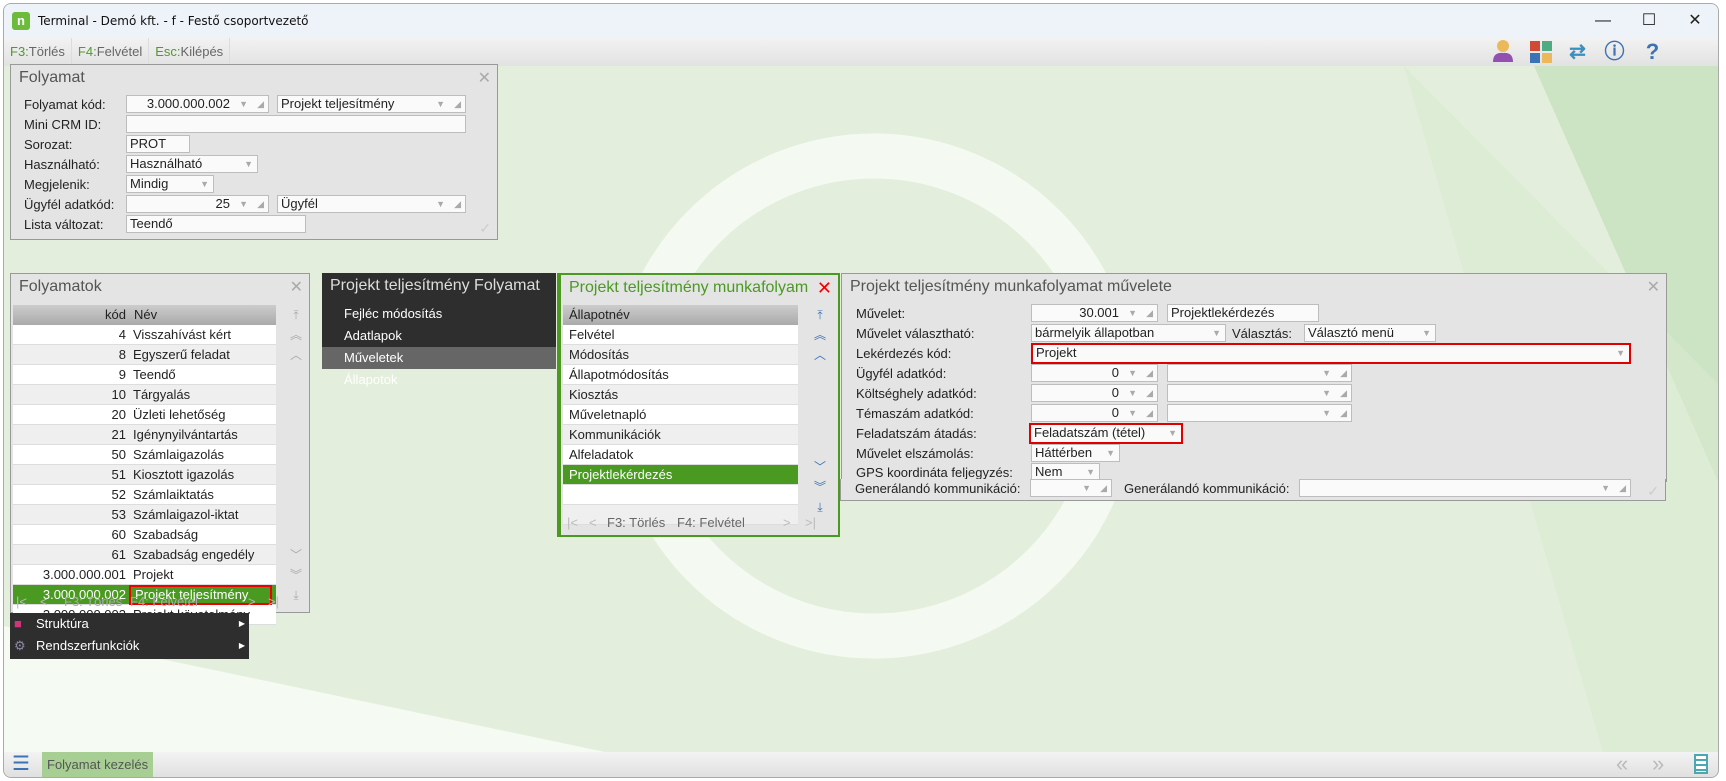 The image size is (1726, 781). Describe the element at coordinates (111, 52) in the screenshot. I see `add-button: F4:Felvétel` at that location.